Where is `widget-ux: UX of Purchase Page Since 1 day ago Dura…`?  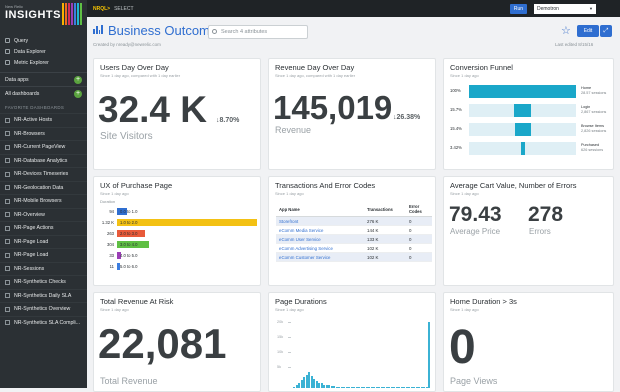 widget-ux: UX of Purchase Page Since 1 day ago Dura… is located at coordinates (177, 231).